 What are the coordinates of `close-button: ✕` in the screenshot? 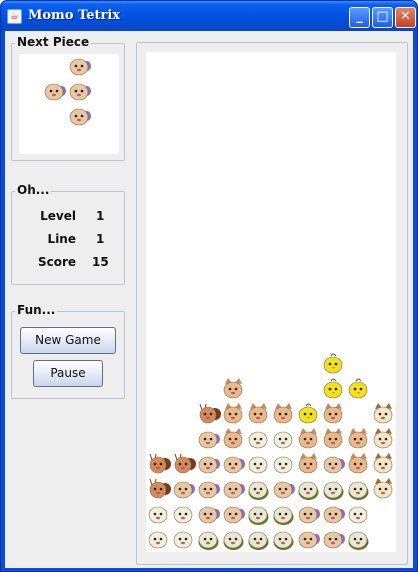 It's located at (405, 17).